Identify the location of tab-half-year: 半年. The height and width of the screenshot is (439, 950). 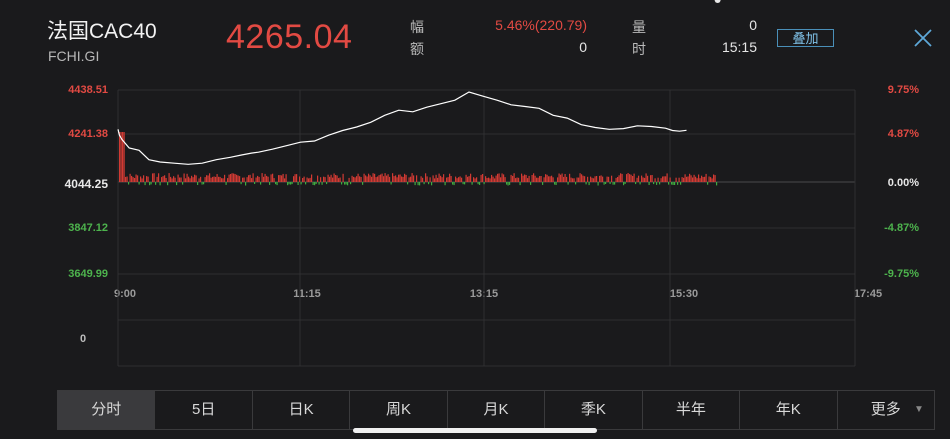
(692, 410).